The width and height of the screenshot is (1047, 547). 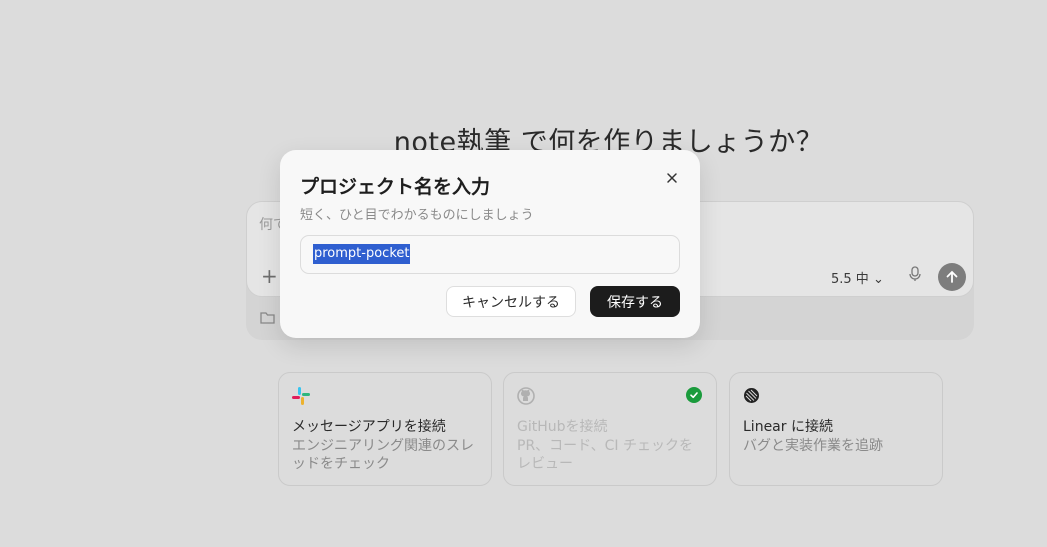 What do you see at coordinates (269, 276) in the screenshot?
I see `add-attachment-icon: +` at bounding box center [269, 276].